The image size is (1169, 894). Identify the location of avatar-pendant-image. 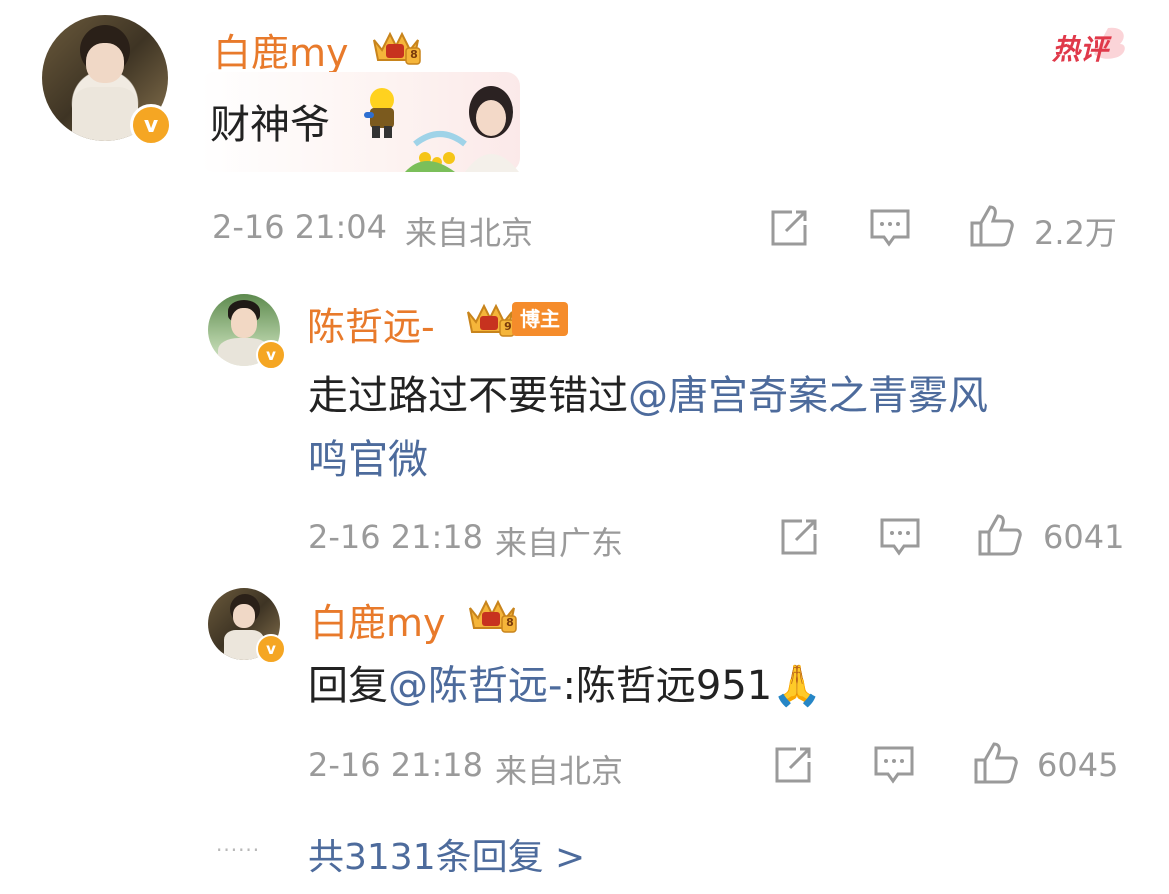
(464, 123).